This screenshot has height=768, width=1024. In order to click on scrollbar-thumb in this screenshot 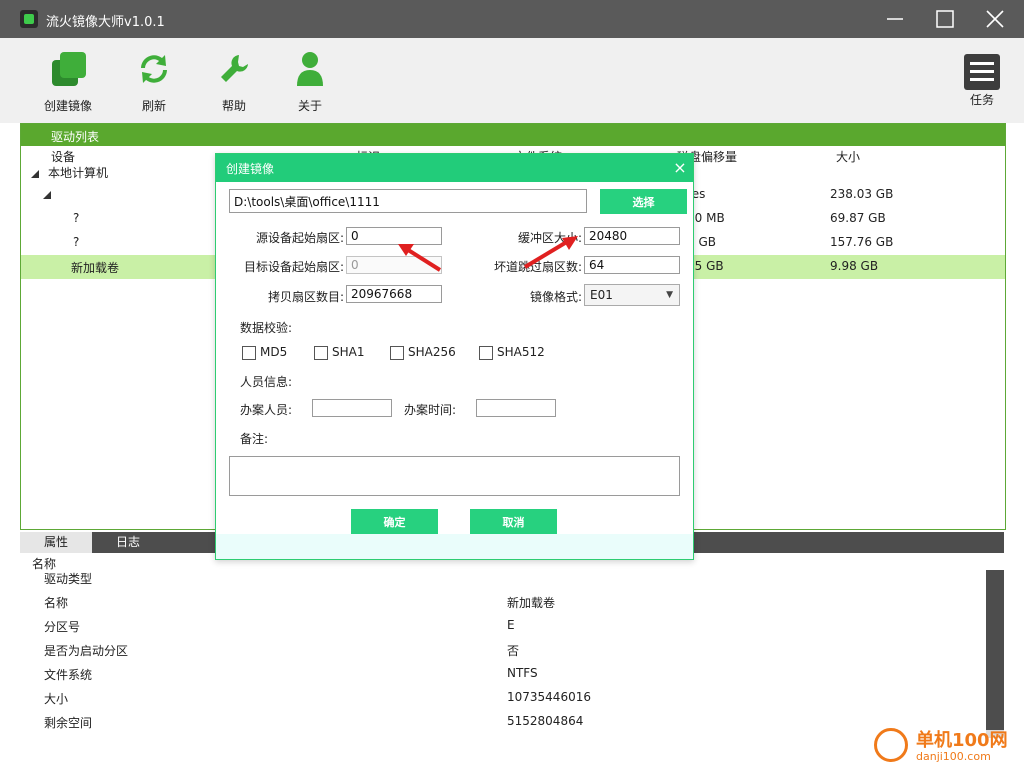, I will do `click(995, 650)`.